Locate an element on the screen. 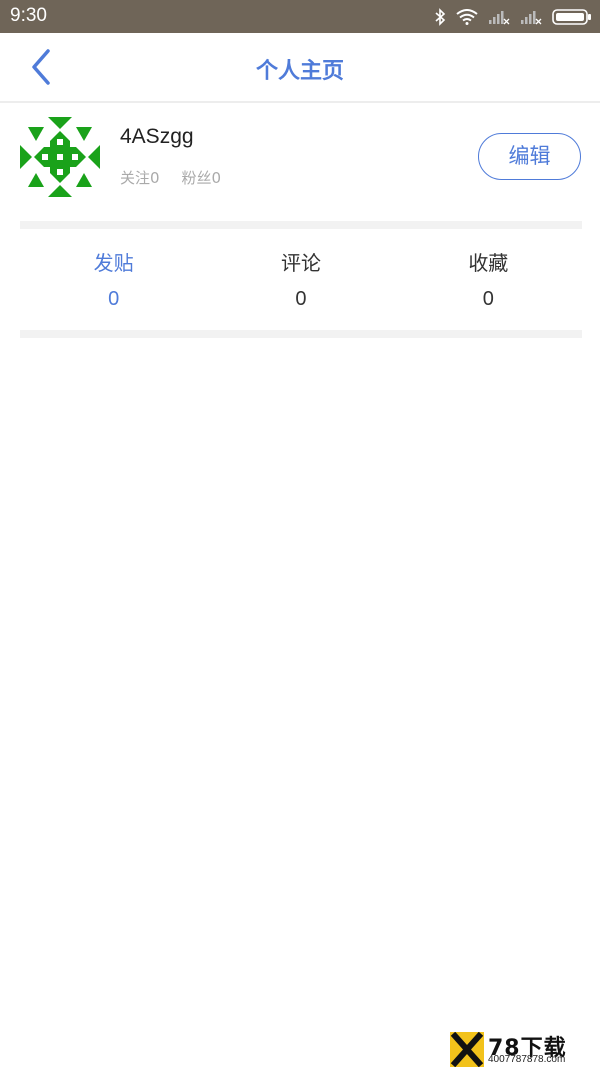  tab-favorites-count: 0 is located at coordinates (488, 299).